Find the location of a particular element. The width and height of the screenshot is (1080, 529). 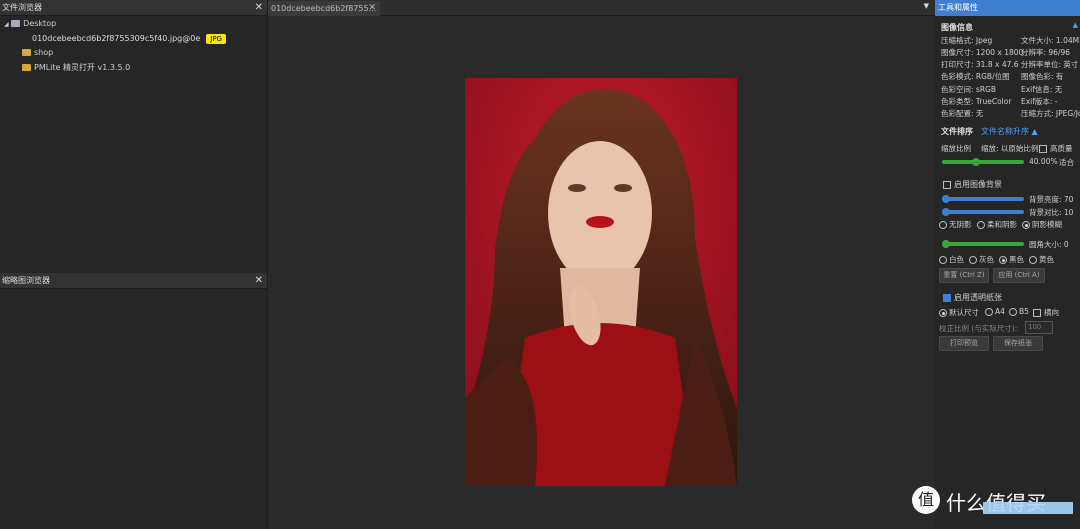

bg-contrast-slider is located at coordinates (983, 212).